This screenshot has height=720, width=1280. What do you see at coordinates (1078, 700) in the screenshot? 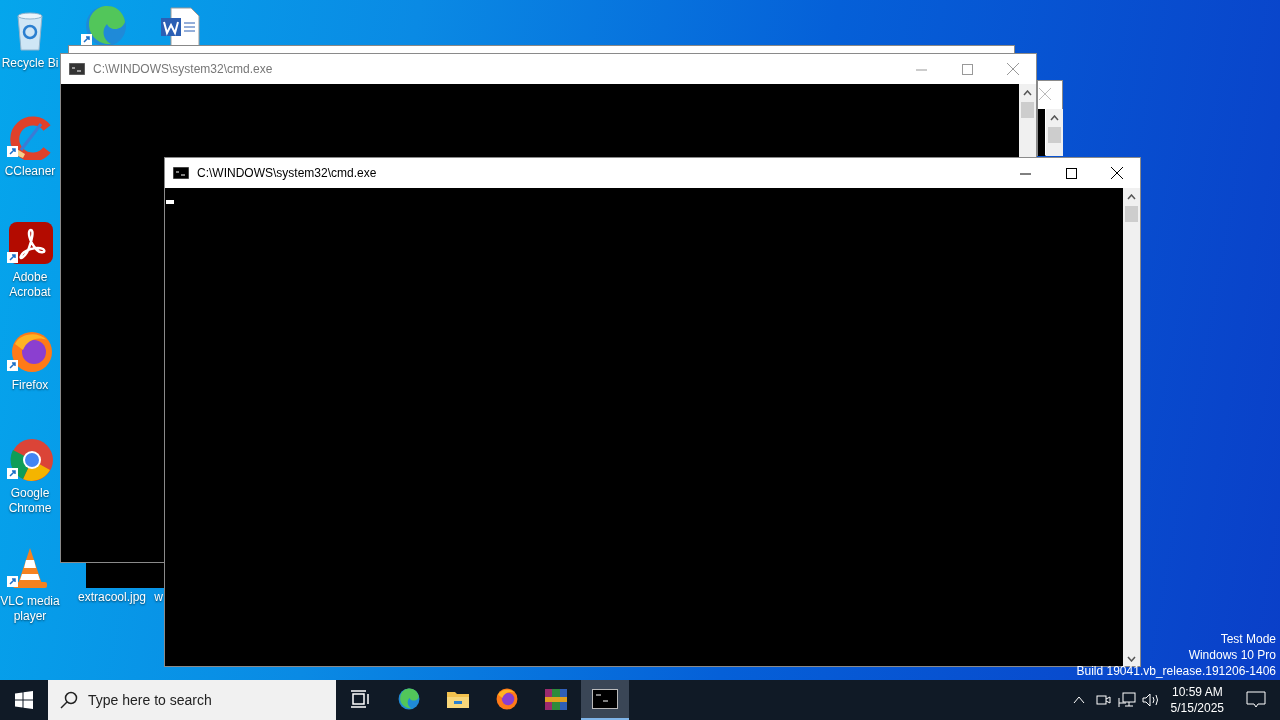
I see `chevron-up-icon` at bounding box center [1078, 700].